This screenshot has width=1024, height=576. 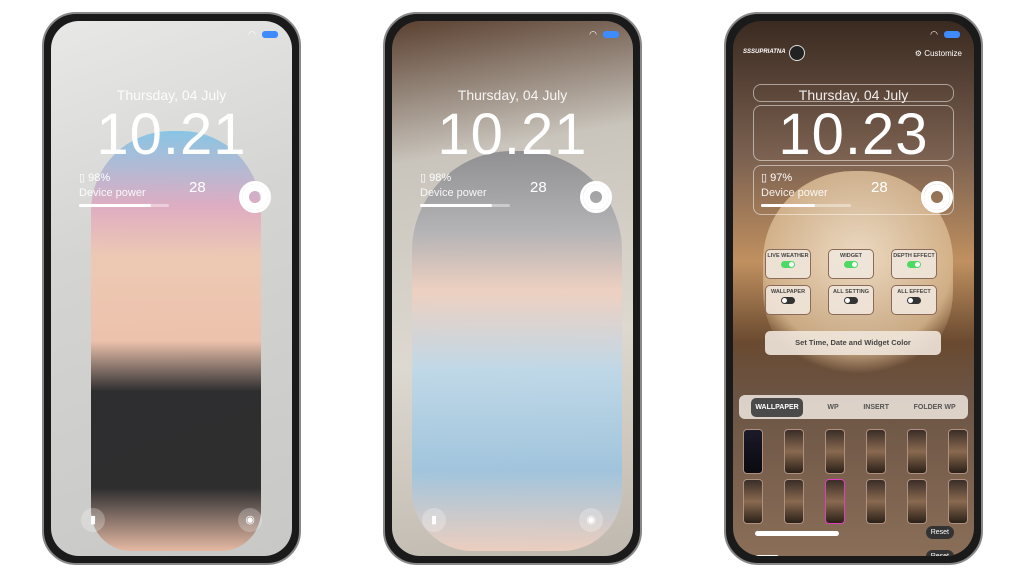 What do you see at coordinates (853, 407) in the screenshot?
I see `tab-bar: WALLPAPER WP INSERT FOLDER WP` at bounding box center [853, 407].